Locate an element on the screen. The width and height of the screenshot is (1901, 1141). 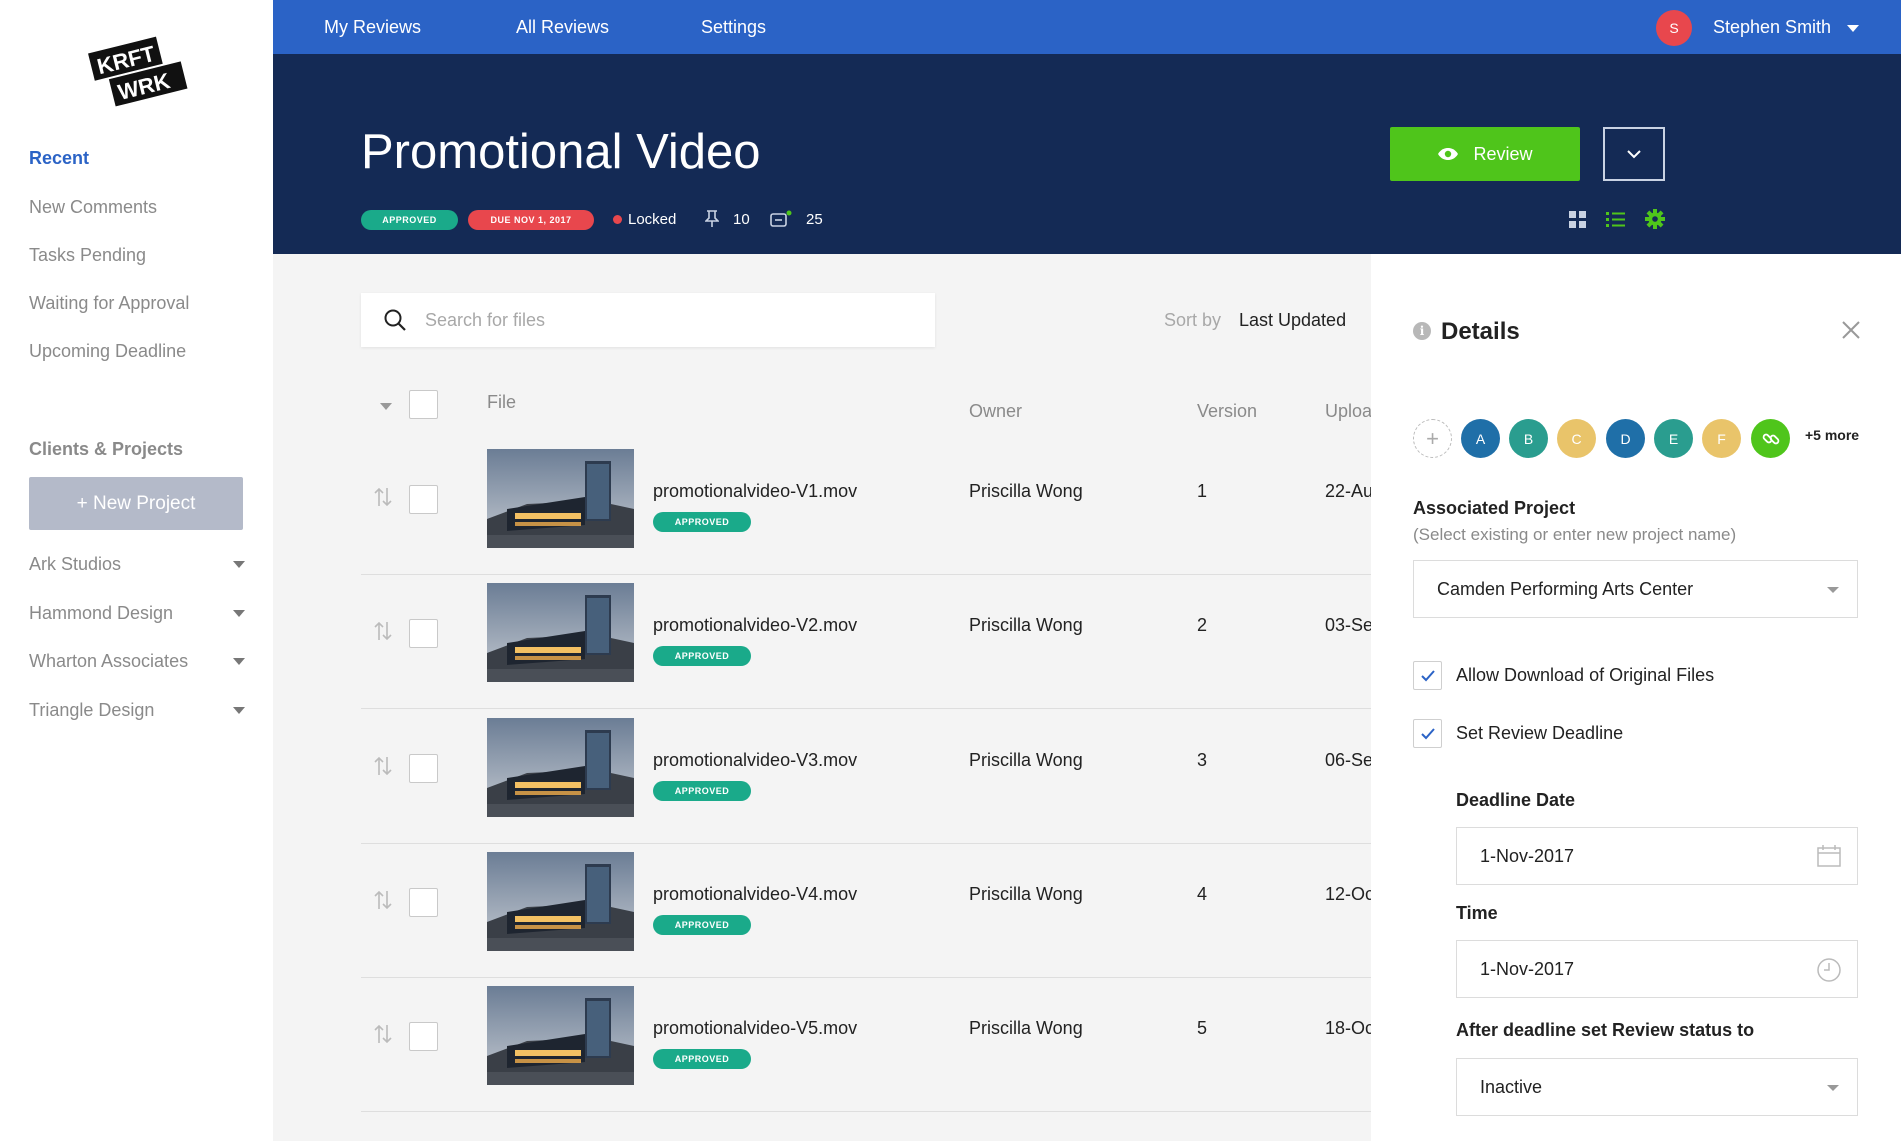
file-name: promotionalvideo-V4.mov is located at coordinates (755, 894).